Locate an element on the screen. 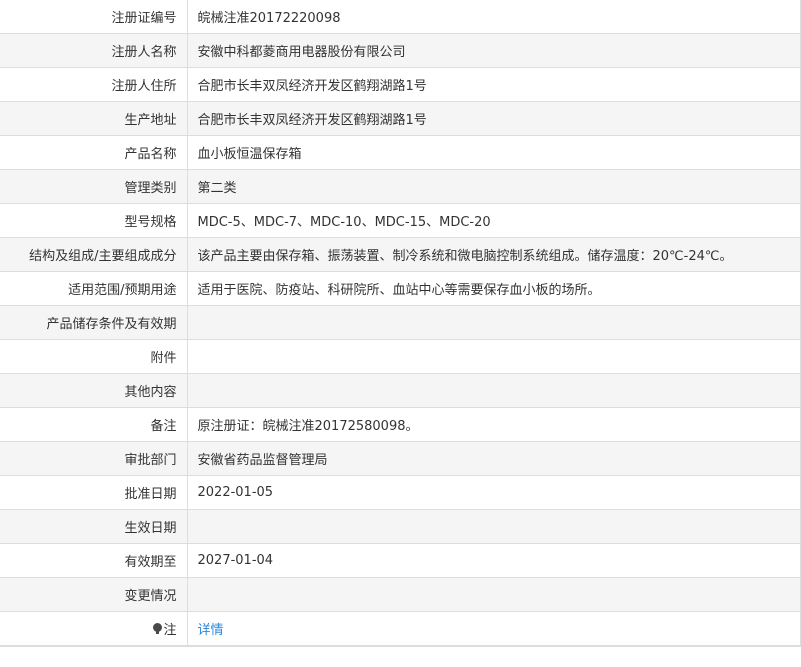 The image size is (801, 667). field-label: 适用范围/预期用途 is located at coordinates (94, 288).